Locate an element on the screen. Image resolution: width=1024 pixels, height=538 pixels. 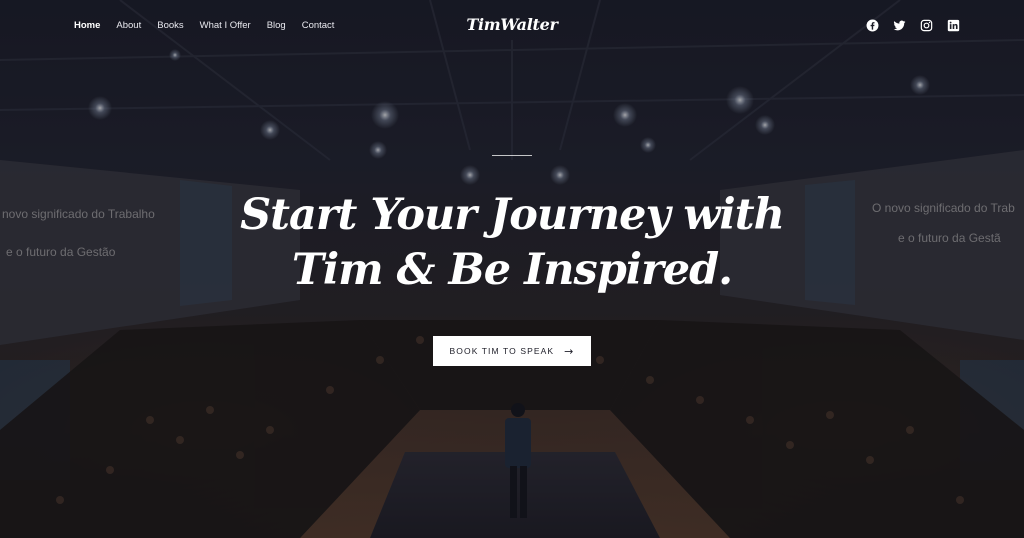
social-links is located at coordinates (913, 25).